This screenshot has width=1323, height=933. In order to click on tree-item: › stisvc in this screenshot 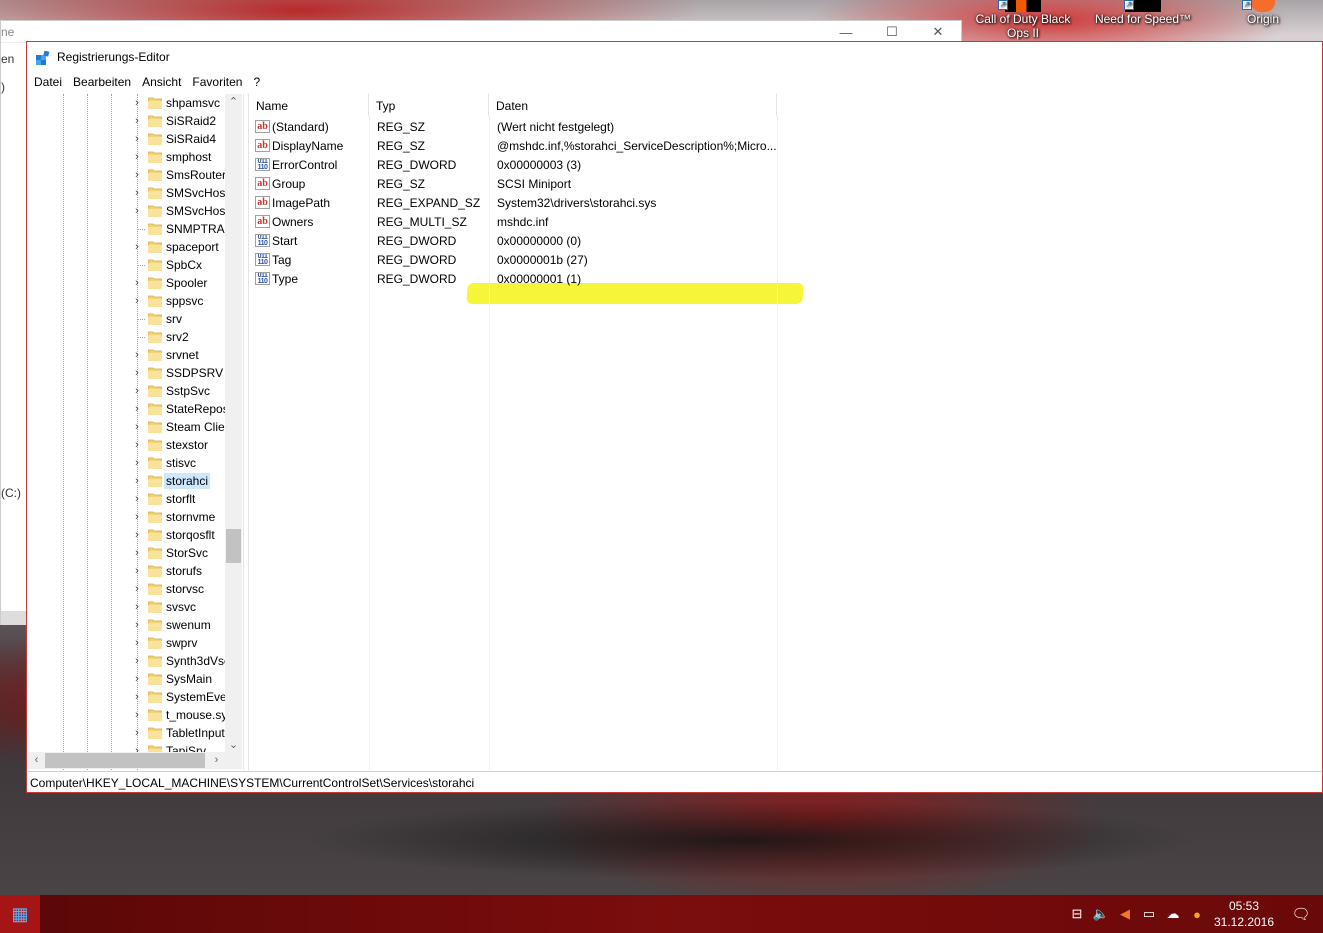, I will do `click(128, 463)`.